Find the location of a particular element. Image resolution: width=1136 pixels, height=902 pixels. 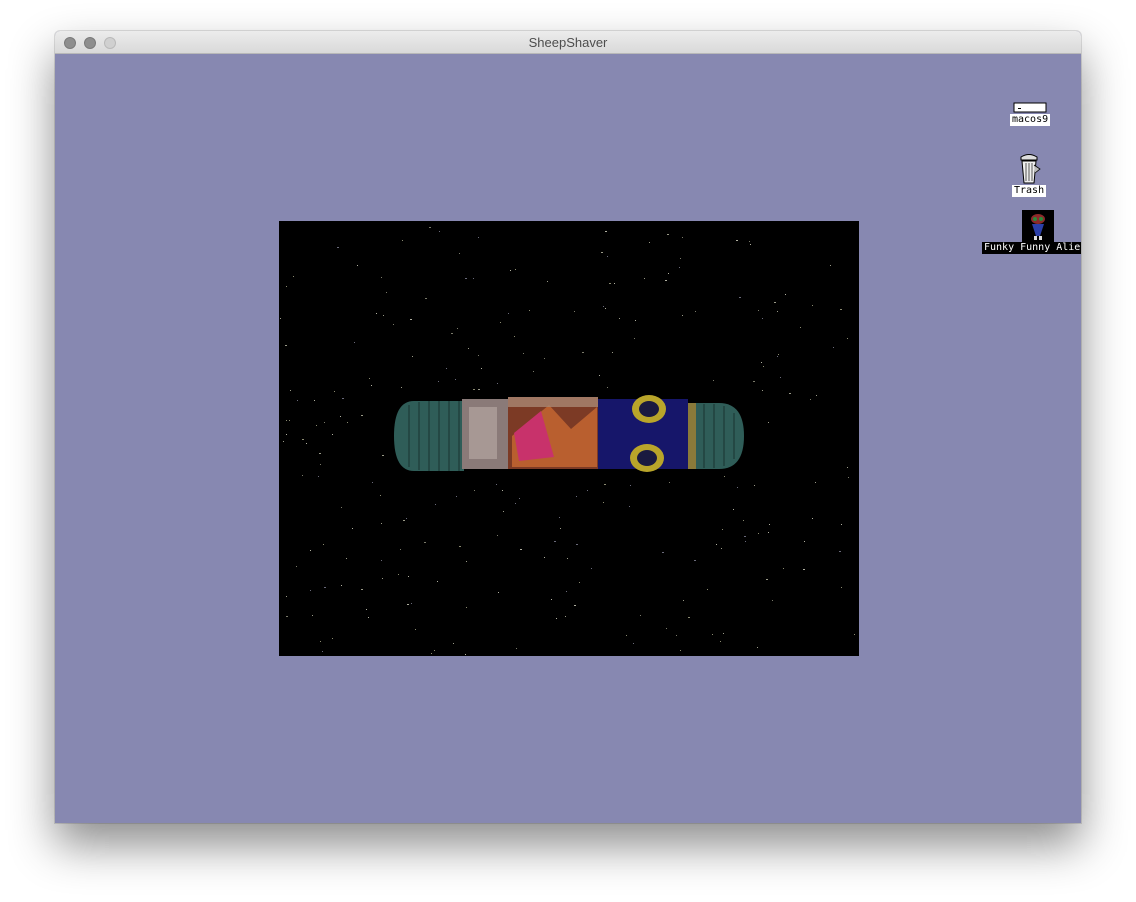

hard-disk-icon is located at coordinates (1030, 107).